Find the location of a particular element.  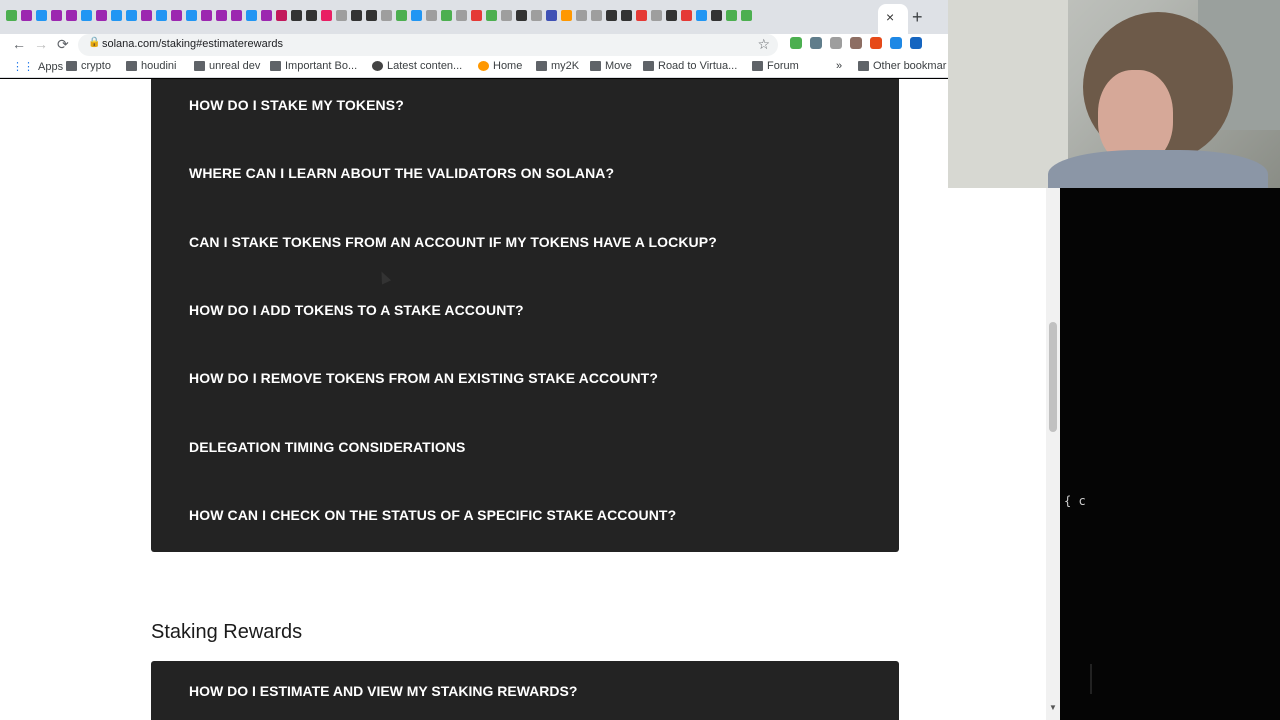

tab-icon-row is located at coordinates (379, 18).